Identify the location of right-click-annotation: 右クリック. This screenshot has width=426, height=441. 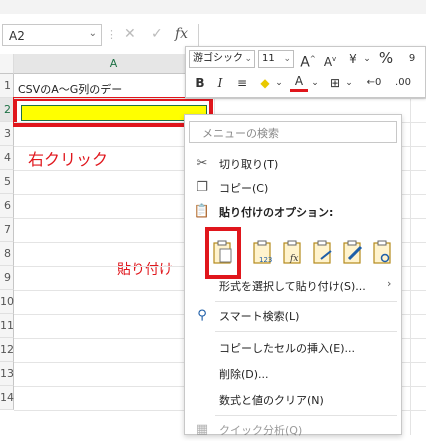
(68, 159).